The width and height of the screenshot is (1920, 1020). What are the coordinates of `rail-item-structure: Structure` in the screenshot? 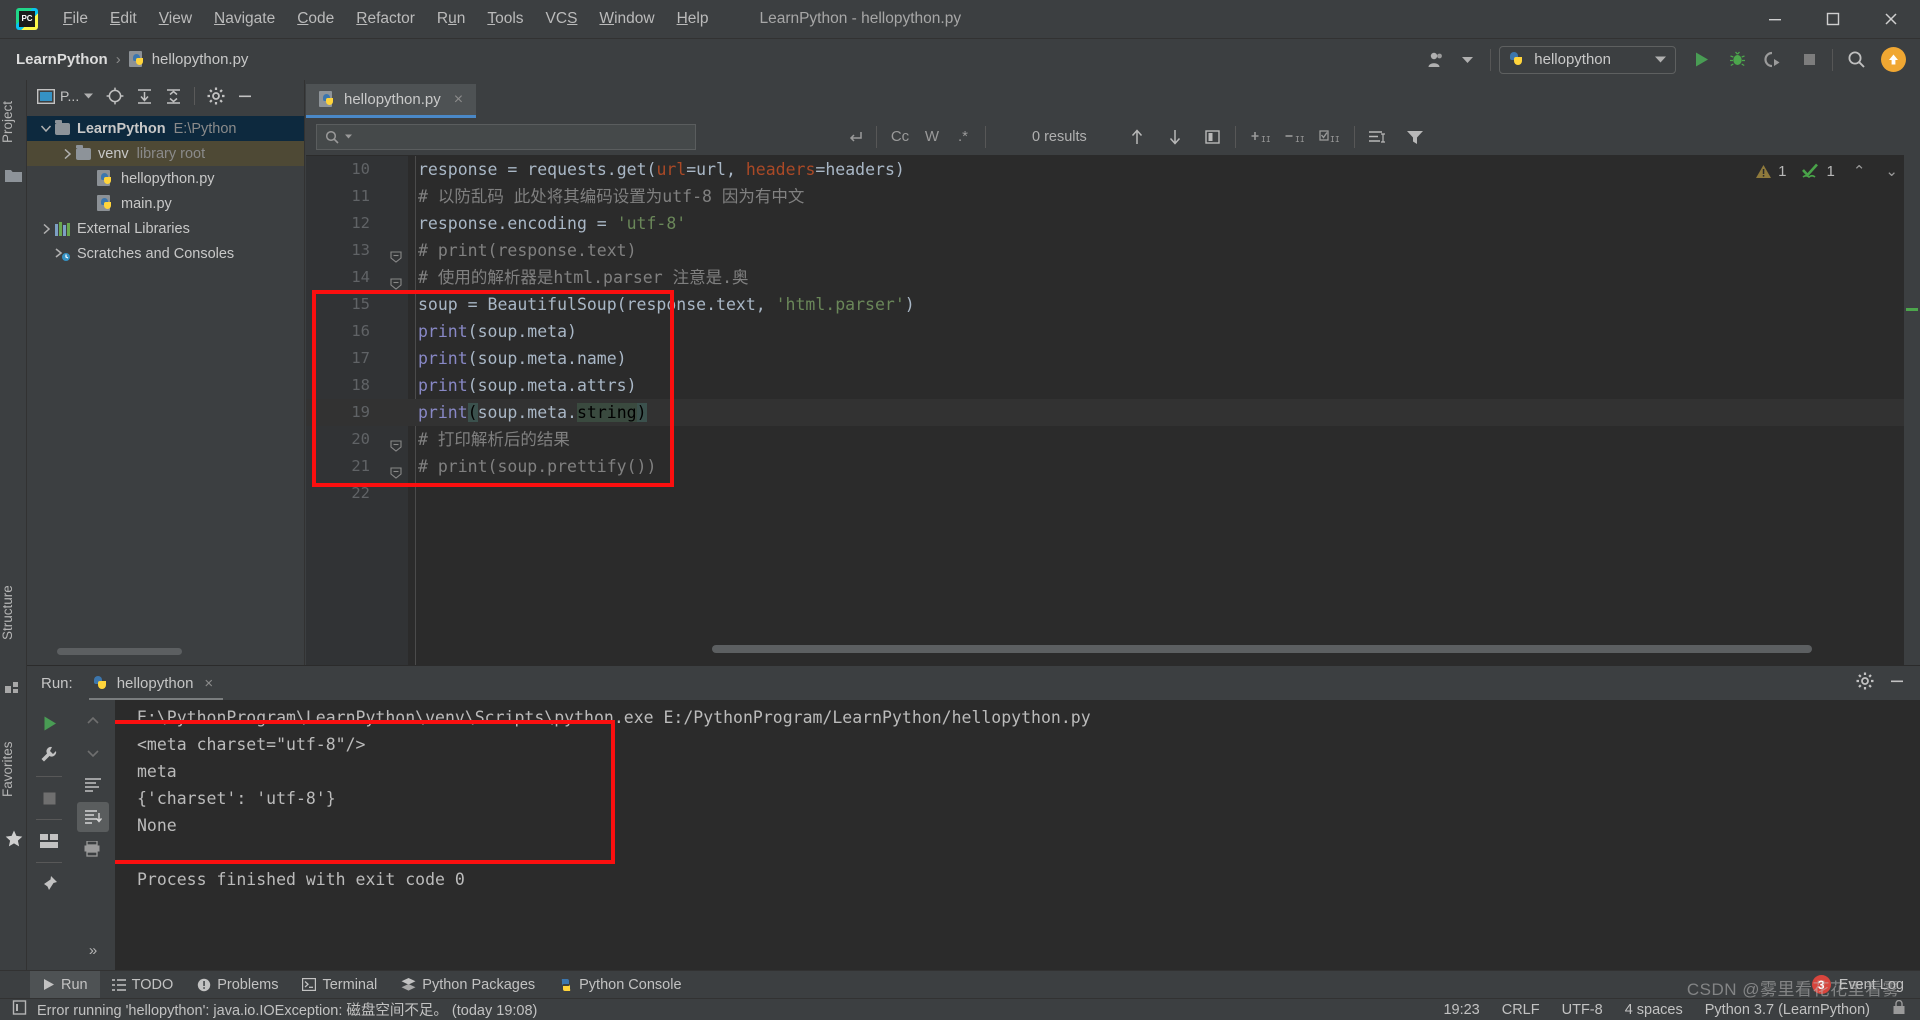 It's located at (13, 613).